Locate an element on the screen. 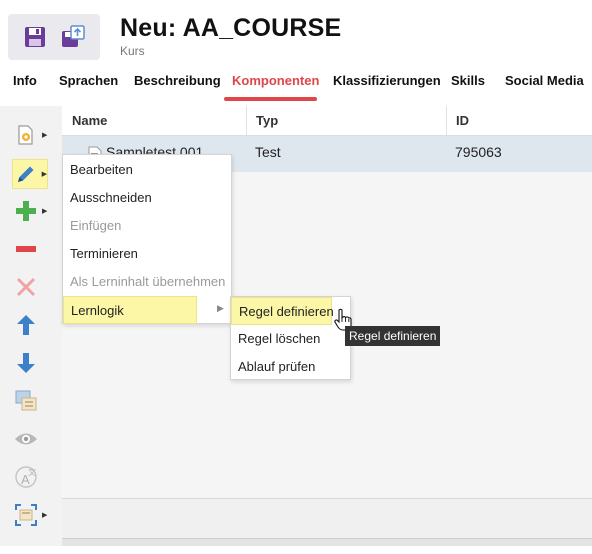  translate-button: A 文 is located at coordinates (30, 477).